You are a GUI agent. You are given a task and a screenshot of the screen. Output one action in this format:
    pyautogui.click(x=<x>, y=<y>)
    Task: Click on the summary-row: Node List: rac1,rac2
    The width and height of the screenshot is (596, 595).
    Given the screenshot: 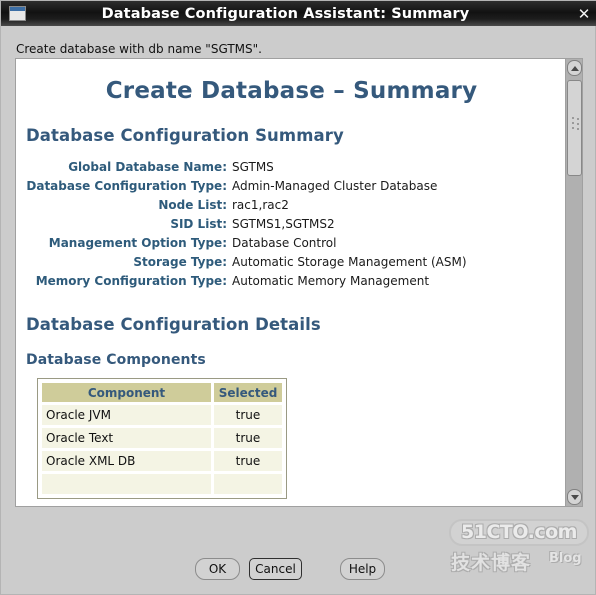 What is the action you would take?
    pyautogui.click(x=246, y=207)
    